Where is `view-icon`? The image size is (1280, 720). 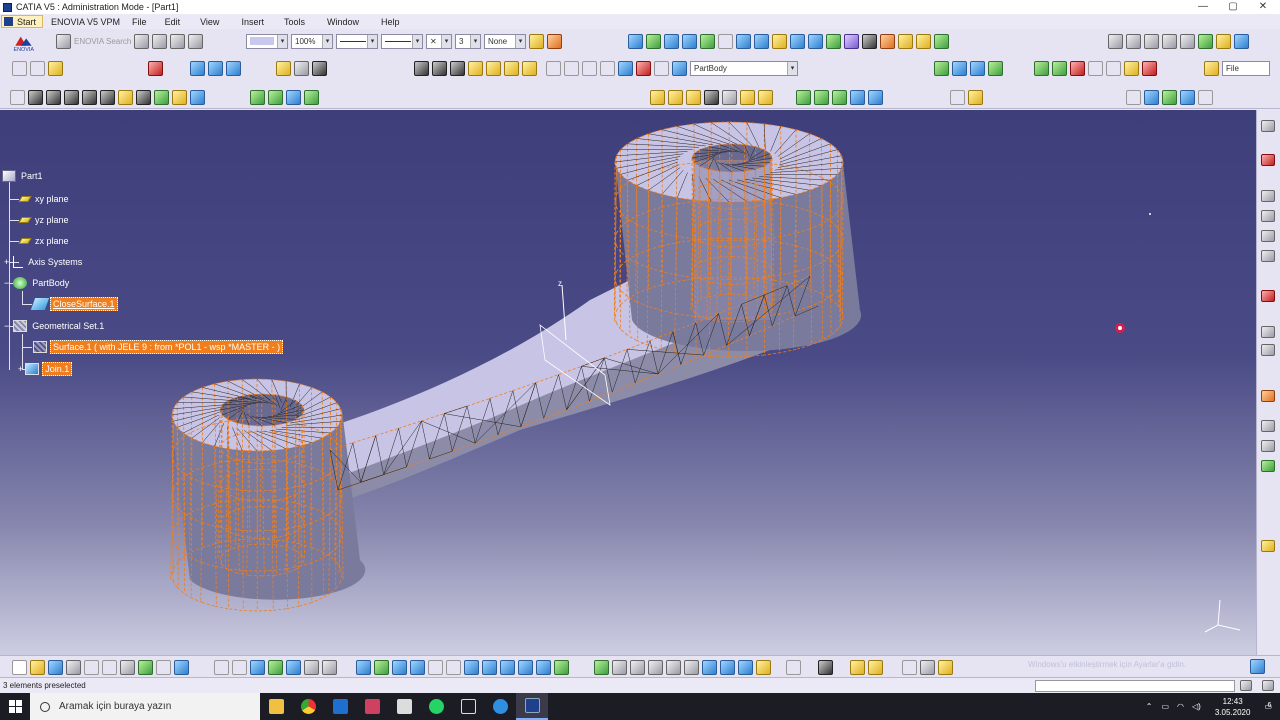
view-icon is located at coordinates (1169, 41).